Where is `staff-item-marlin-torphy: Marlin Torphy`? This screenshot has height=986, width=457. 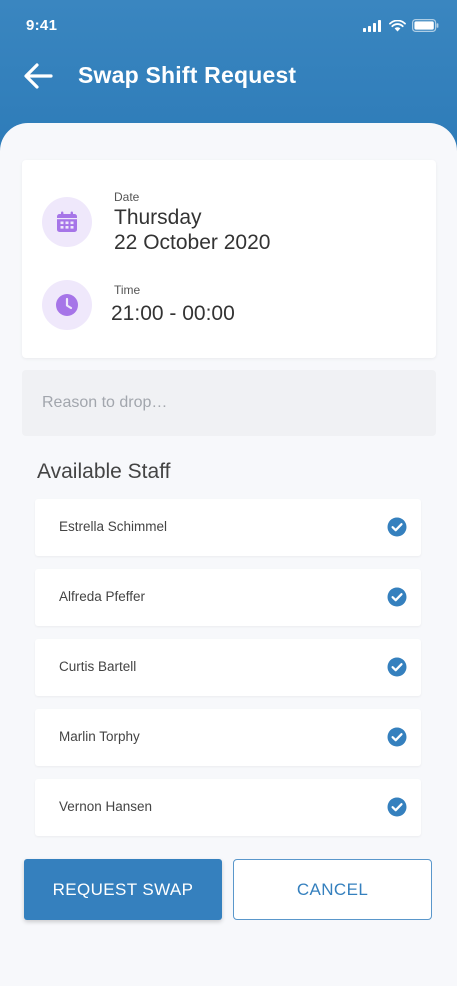
staff-item-marlin-torphy: Marlin Torphy is located at coordinates (228, 737).